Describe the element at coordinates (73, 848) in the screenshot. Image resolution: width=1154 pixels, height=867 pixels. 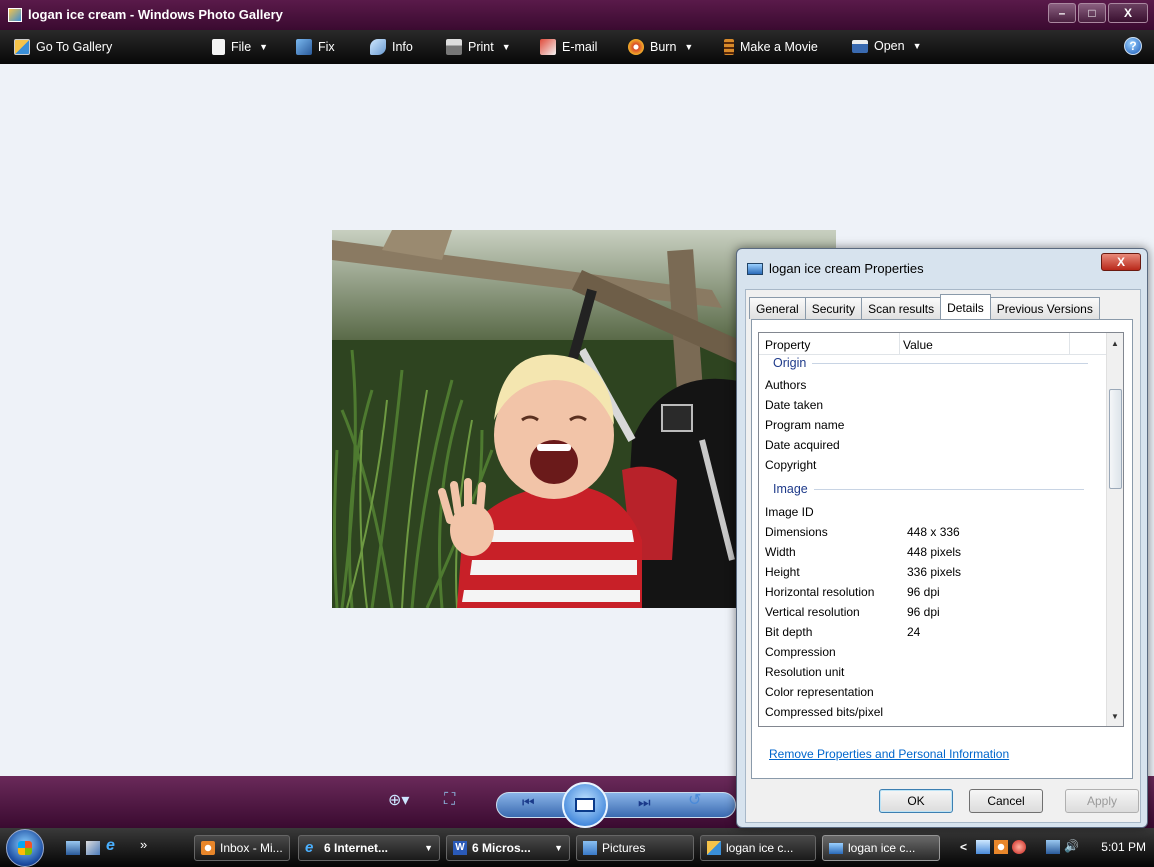
I see `show-desktop-icon` at that location.